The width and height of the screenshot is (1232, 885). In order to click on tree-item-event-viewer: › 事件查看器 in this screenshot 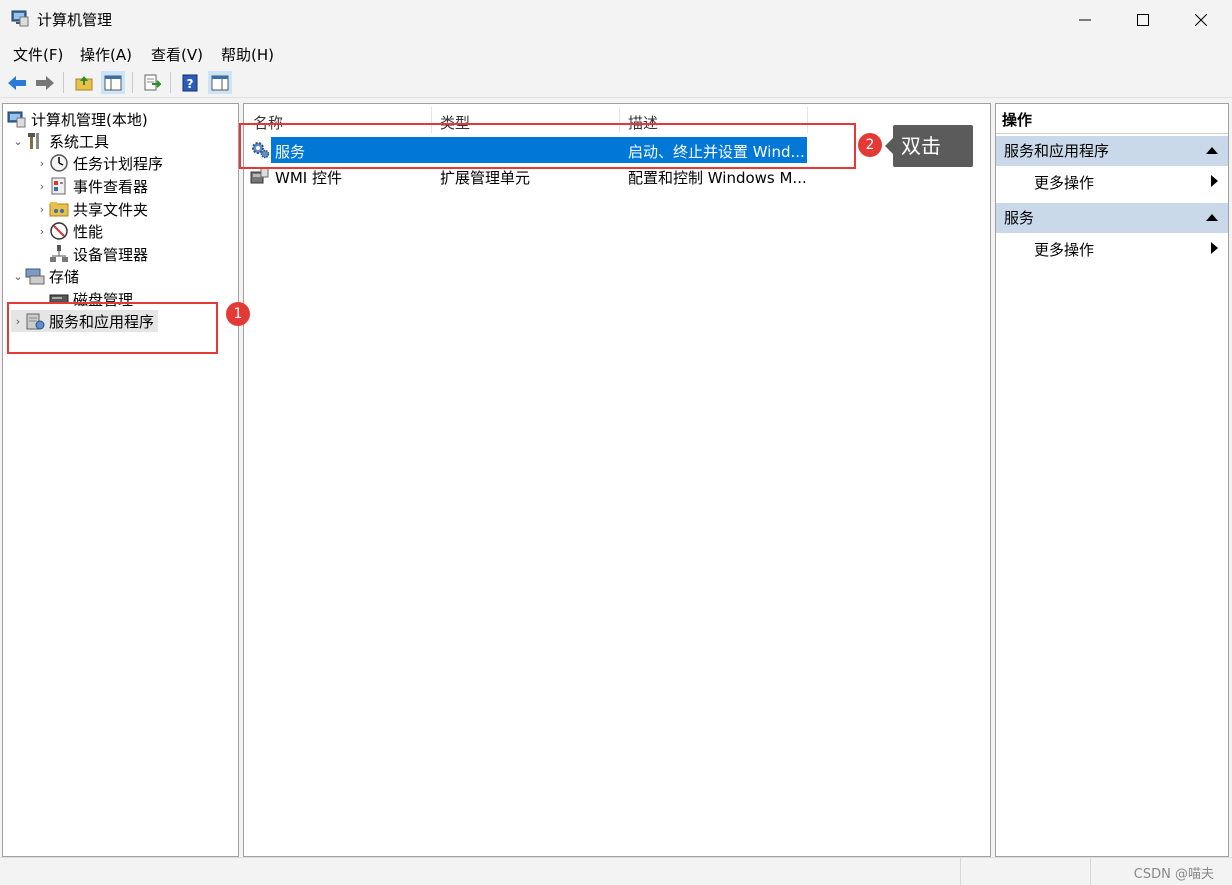, I will do `click(91, 186)`.